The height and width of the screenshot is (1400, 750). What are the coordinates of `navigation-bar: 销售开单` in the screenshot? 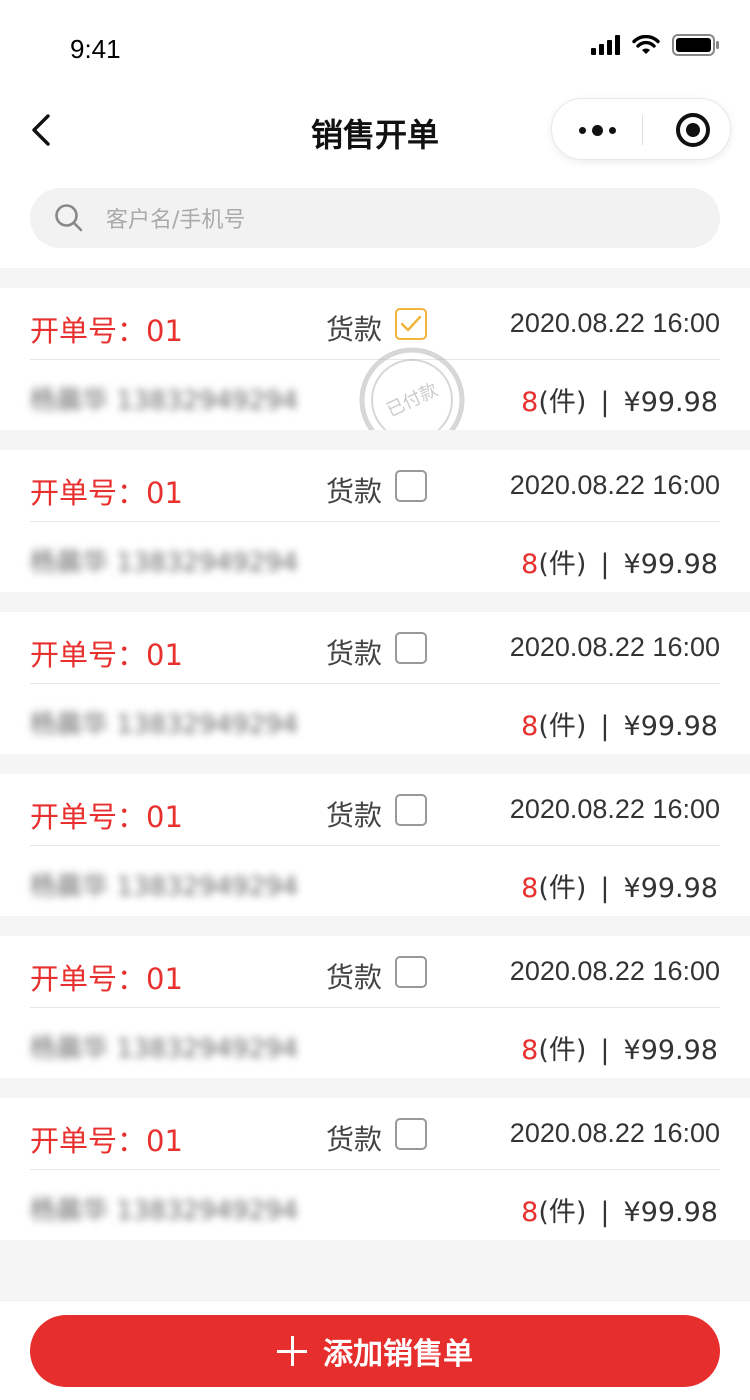 It's located at (375, 133).